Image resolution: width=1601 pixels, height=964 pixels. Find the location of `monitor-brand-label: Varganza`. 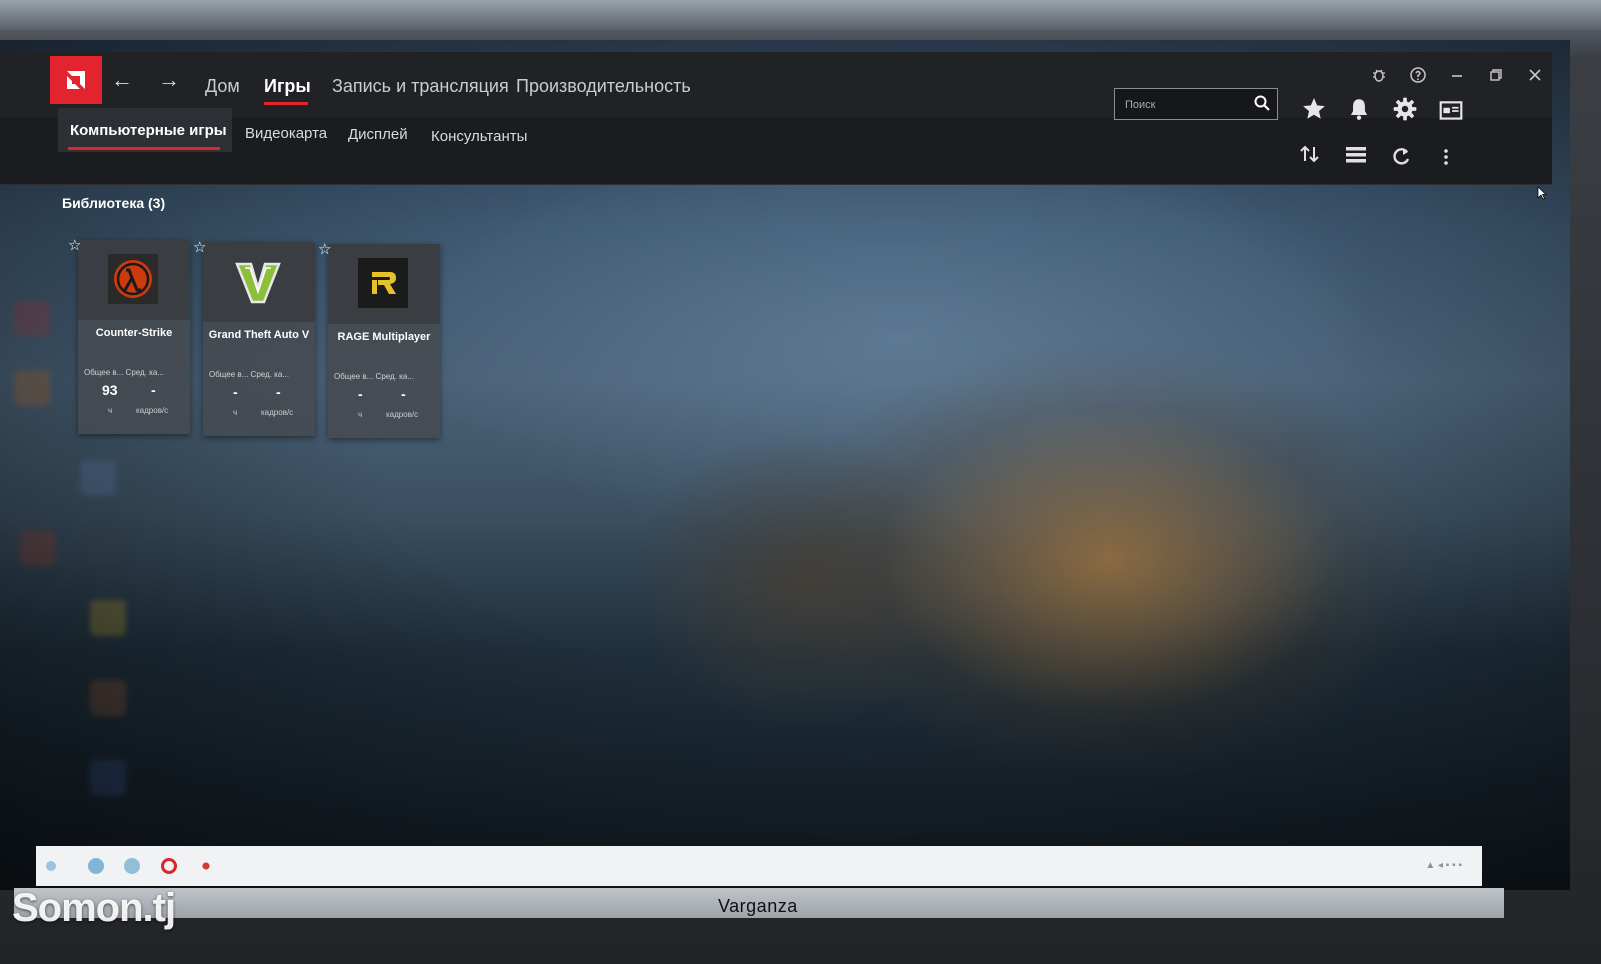

monitor-brand-label: Varganza is located at coordinates (758, 906).